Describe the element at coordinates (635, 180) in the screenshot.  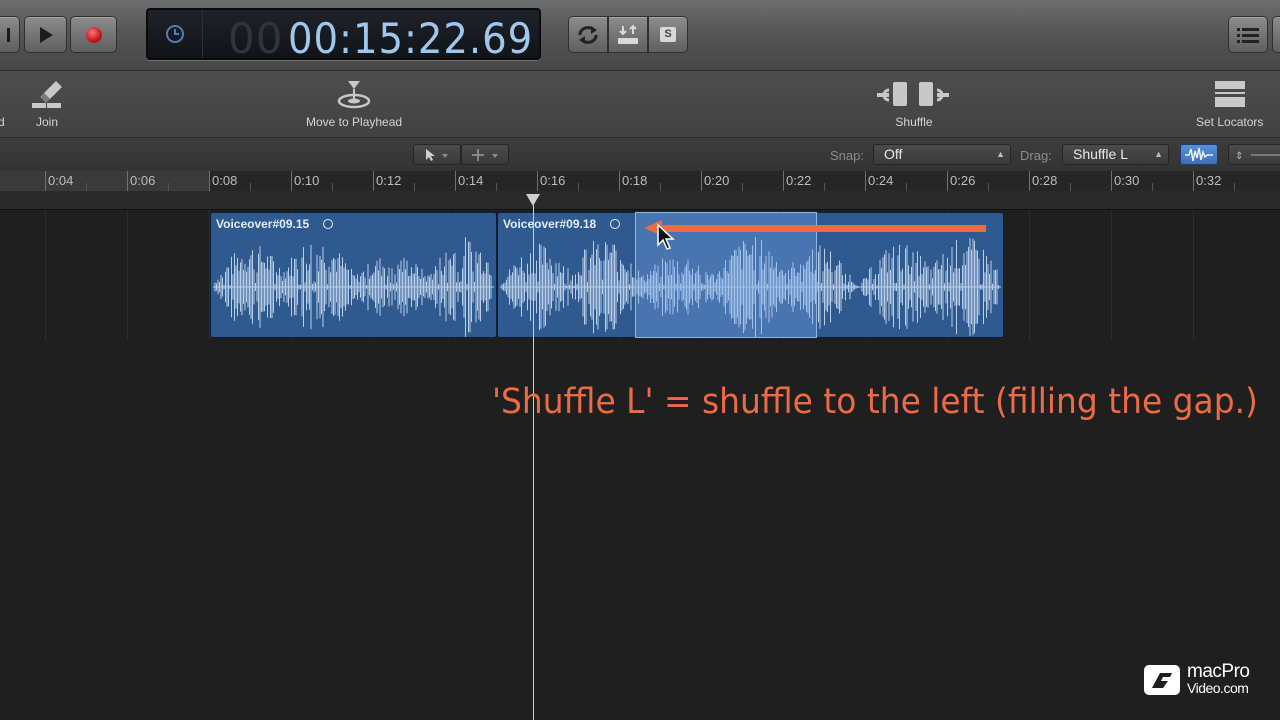
I see `ruler-label: 0:18` at that location.